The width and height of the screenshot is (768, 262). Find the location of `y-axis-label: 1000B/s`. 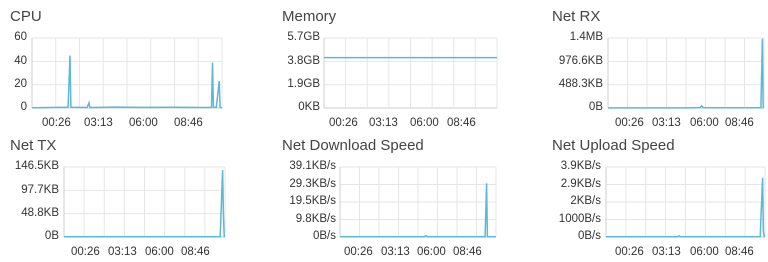

y-axis-label: 1000B/s is located at coordinates (579, 219).